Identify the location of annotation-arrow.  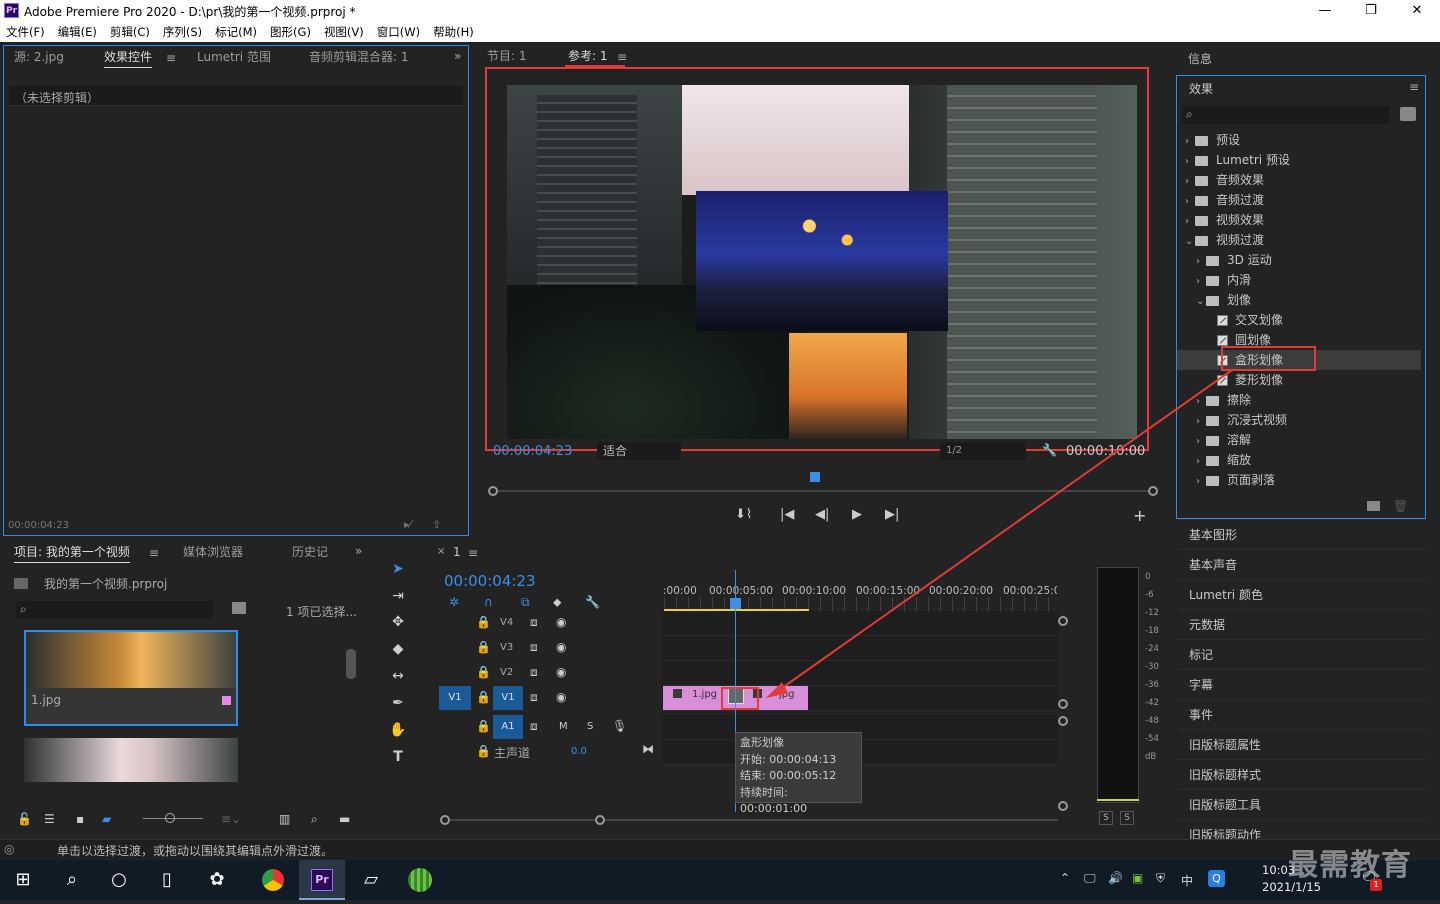
(999, 533).